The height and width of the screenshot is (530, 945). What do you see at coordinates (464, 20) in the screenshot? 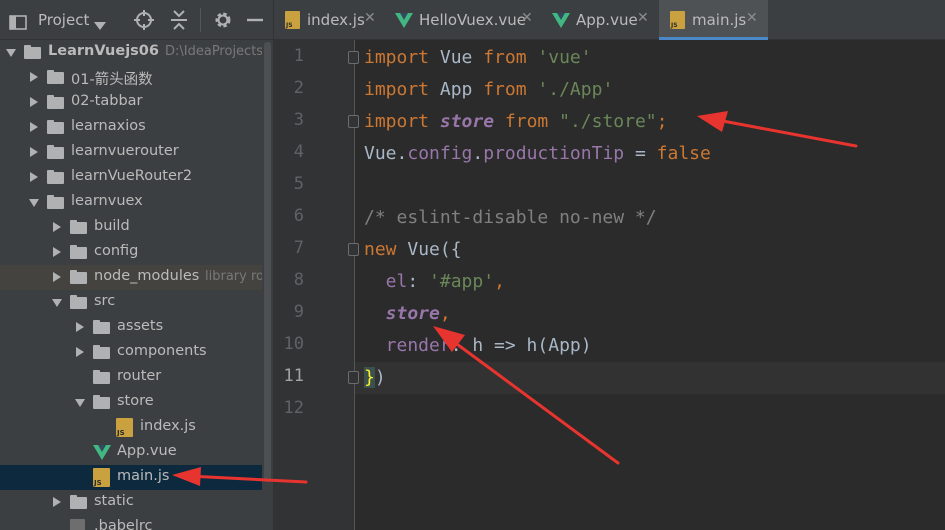
I see `editor-tab: HelloVuex.vue ✕` at bounding box center [464, 20].